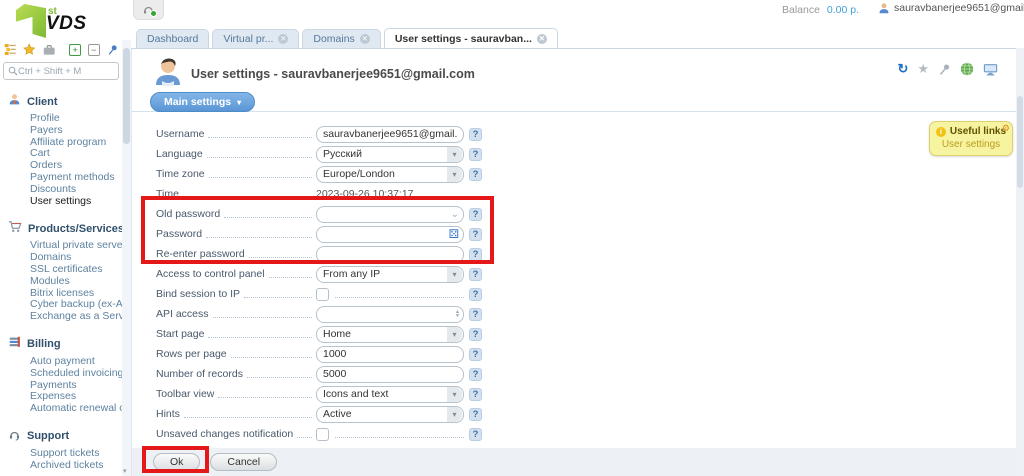 This screenshot has width=1024, height=476. I want to click on sidebar-item-user-settings: User settings, so click(61, 201).